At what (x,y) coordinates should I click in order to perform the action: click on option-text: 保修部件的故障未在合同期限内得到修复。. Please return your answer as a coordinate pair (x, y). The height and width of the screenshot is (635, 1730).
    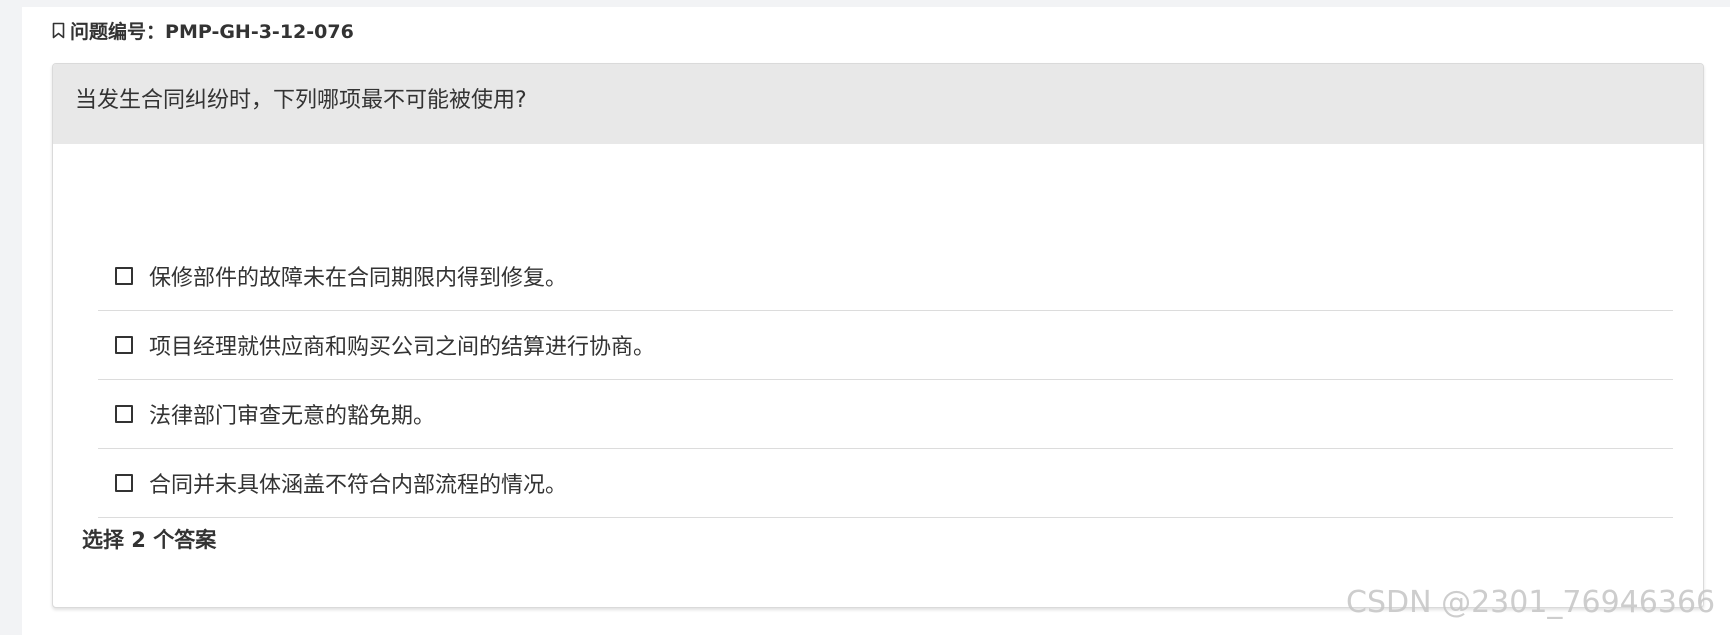
    Looking at the image, I should click on (358, 278).